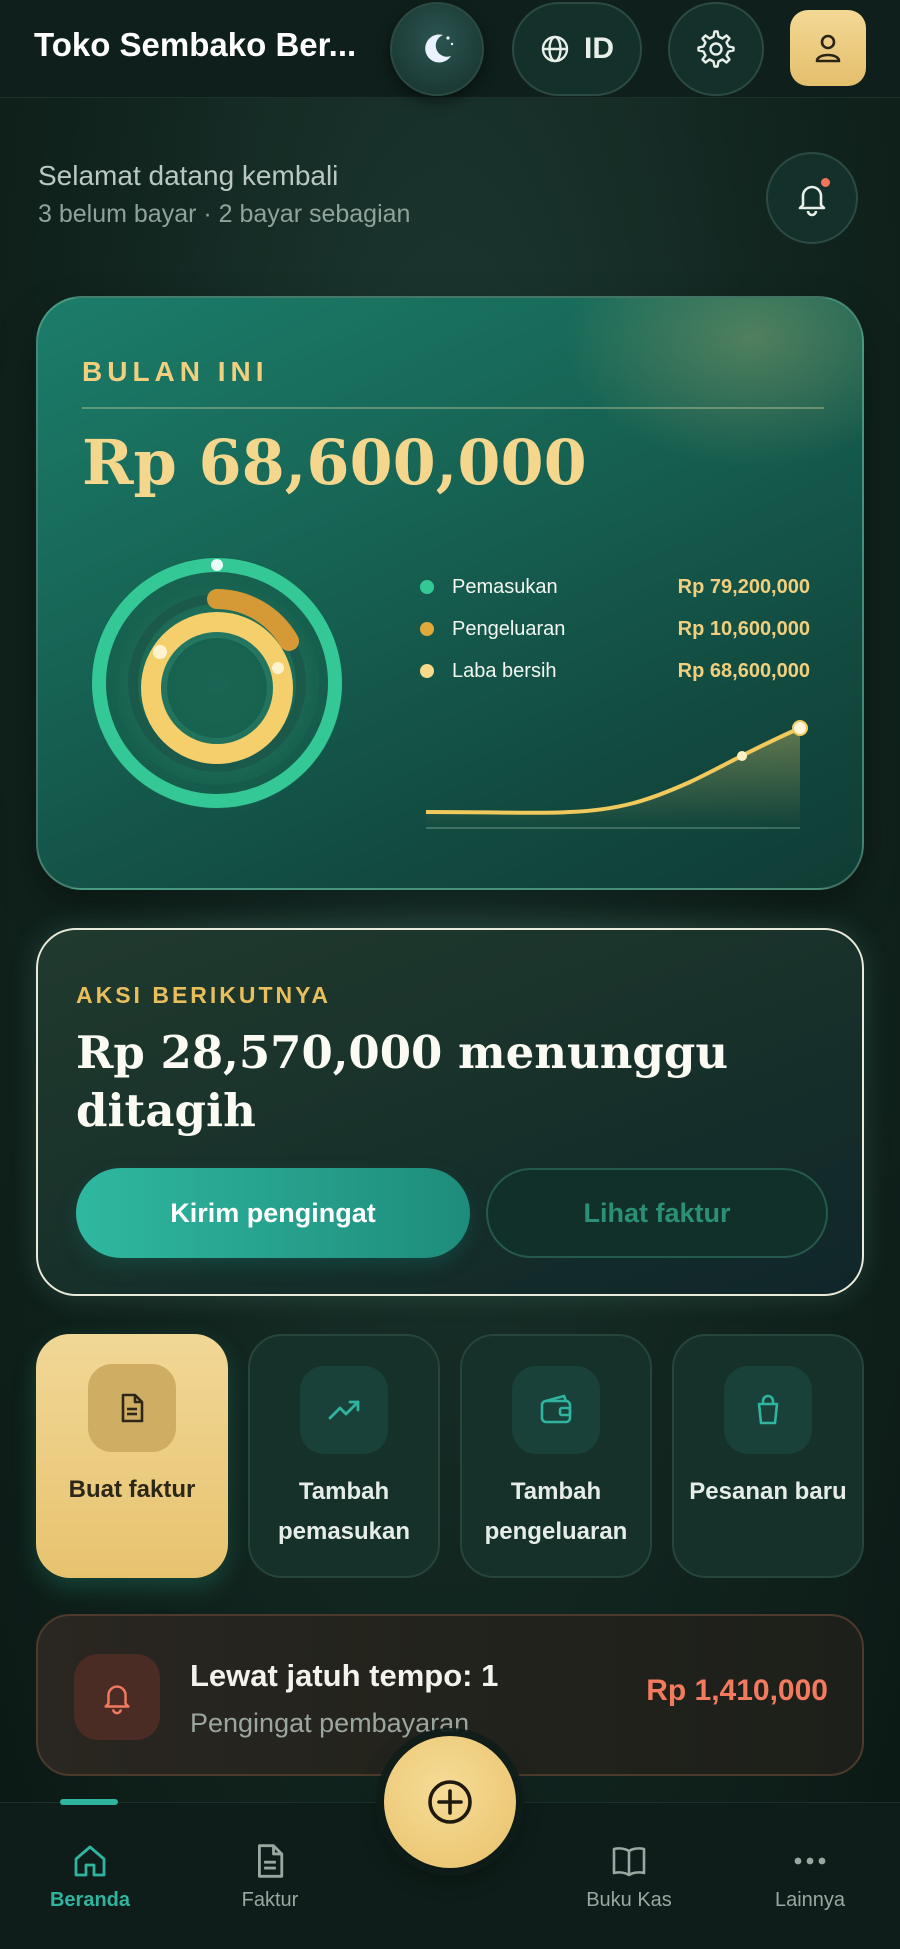 The image size is (900, 1949). Describe the element at coordinates (270, 1900) in the screenshot. I see `nav-label: Faktur` at that location.